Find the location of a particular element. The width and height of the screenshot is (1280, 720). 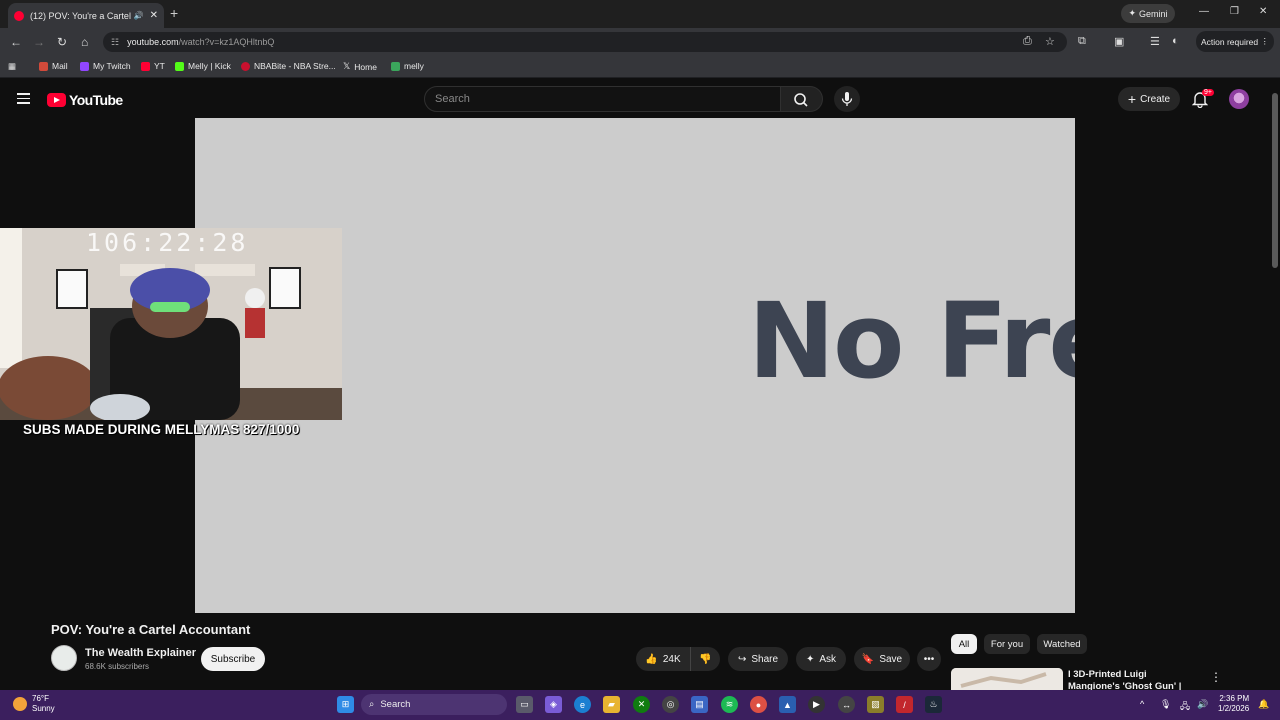

gemini-button: ✦ Gemini is located at coordinates (1148, 13).